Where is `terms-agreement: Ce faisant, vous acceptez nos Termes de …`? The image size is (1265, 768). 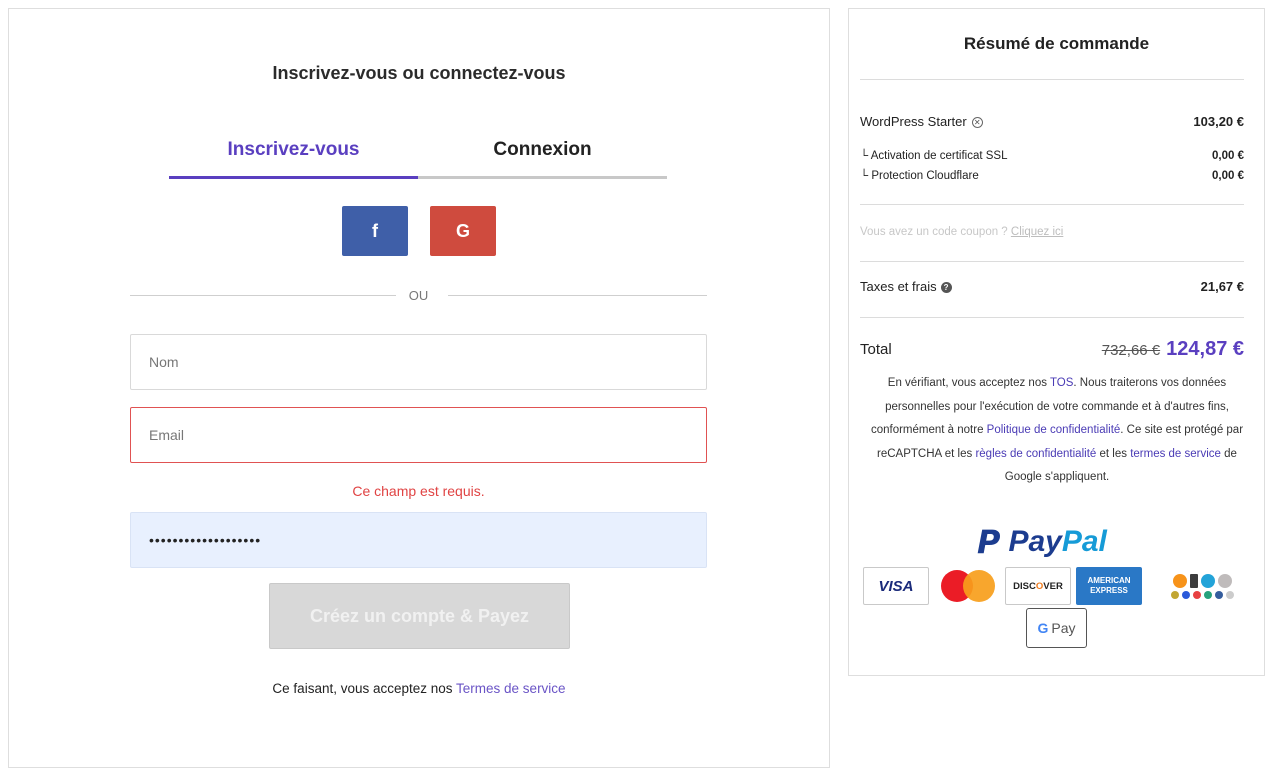 terms-agreement: Ce faisant, vous acceptez nos Termes de … is located at coordinates (419, 688).